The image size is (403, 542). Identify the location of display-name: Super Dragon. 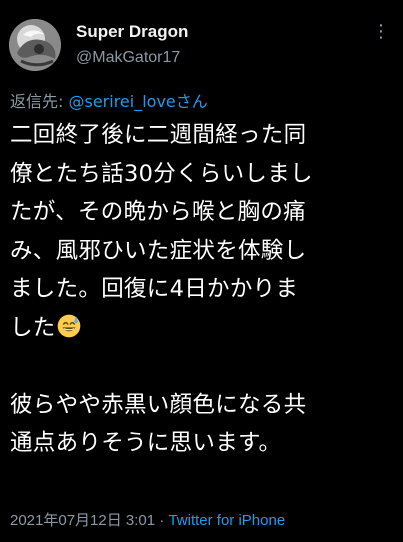
(132, 32).